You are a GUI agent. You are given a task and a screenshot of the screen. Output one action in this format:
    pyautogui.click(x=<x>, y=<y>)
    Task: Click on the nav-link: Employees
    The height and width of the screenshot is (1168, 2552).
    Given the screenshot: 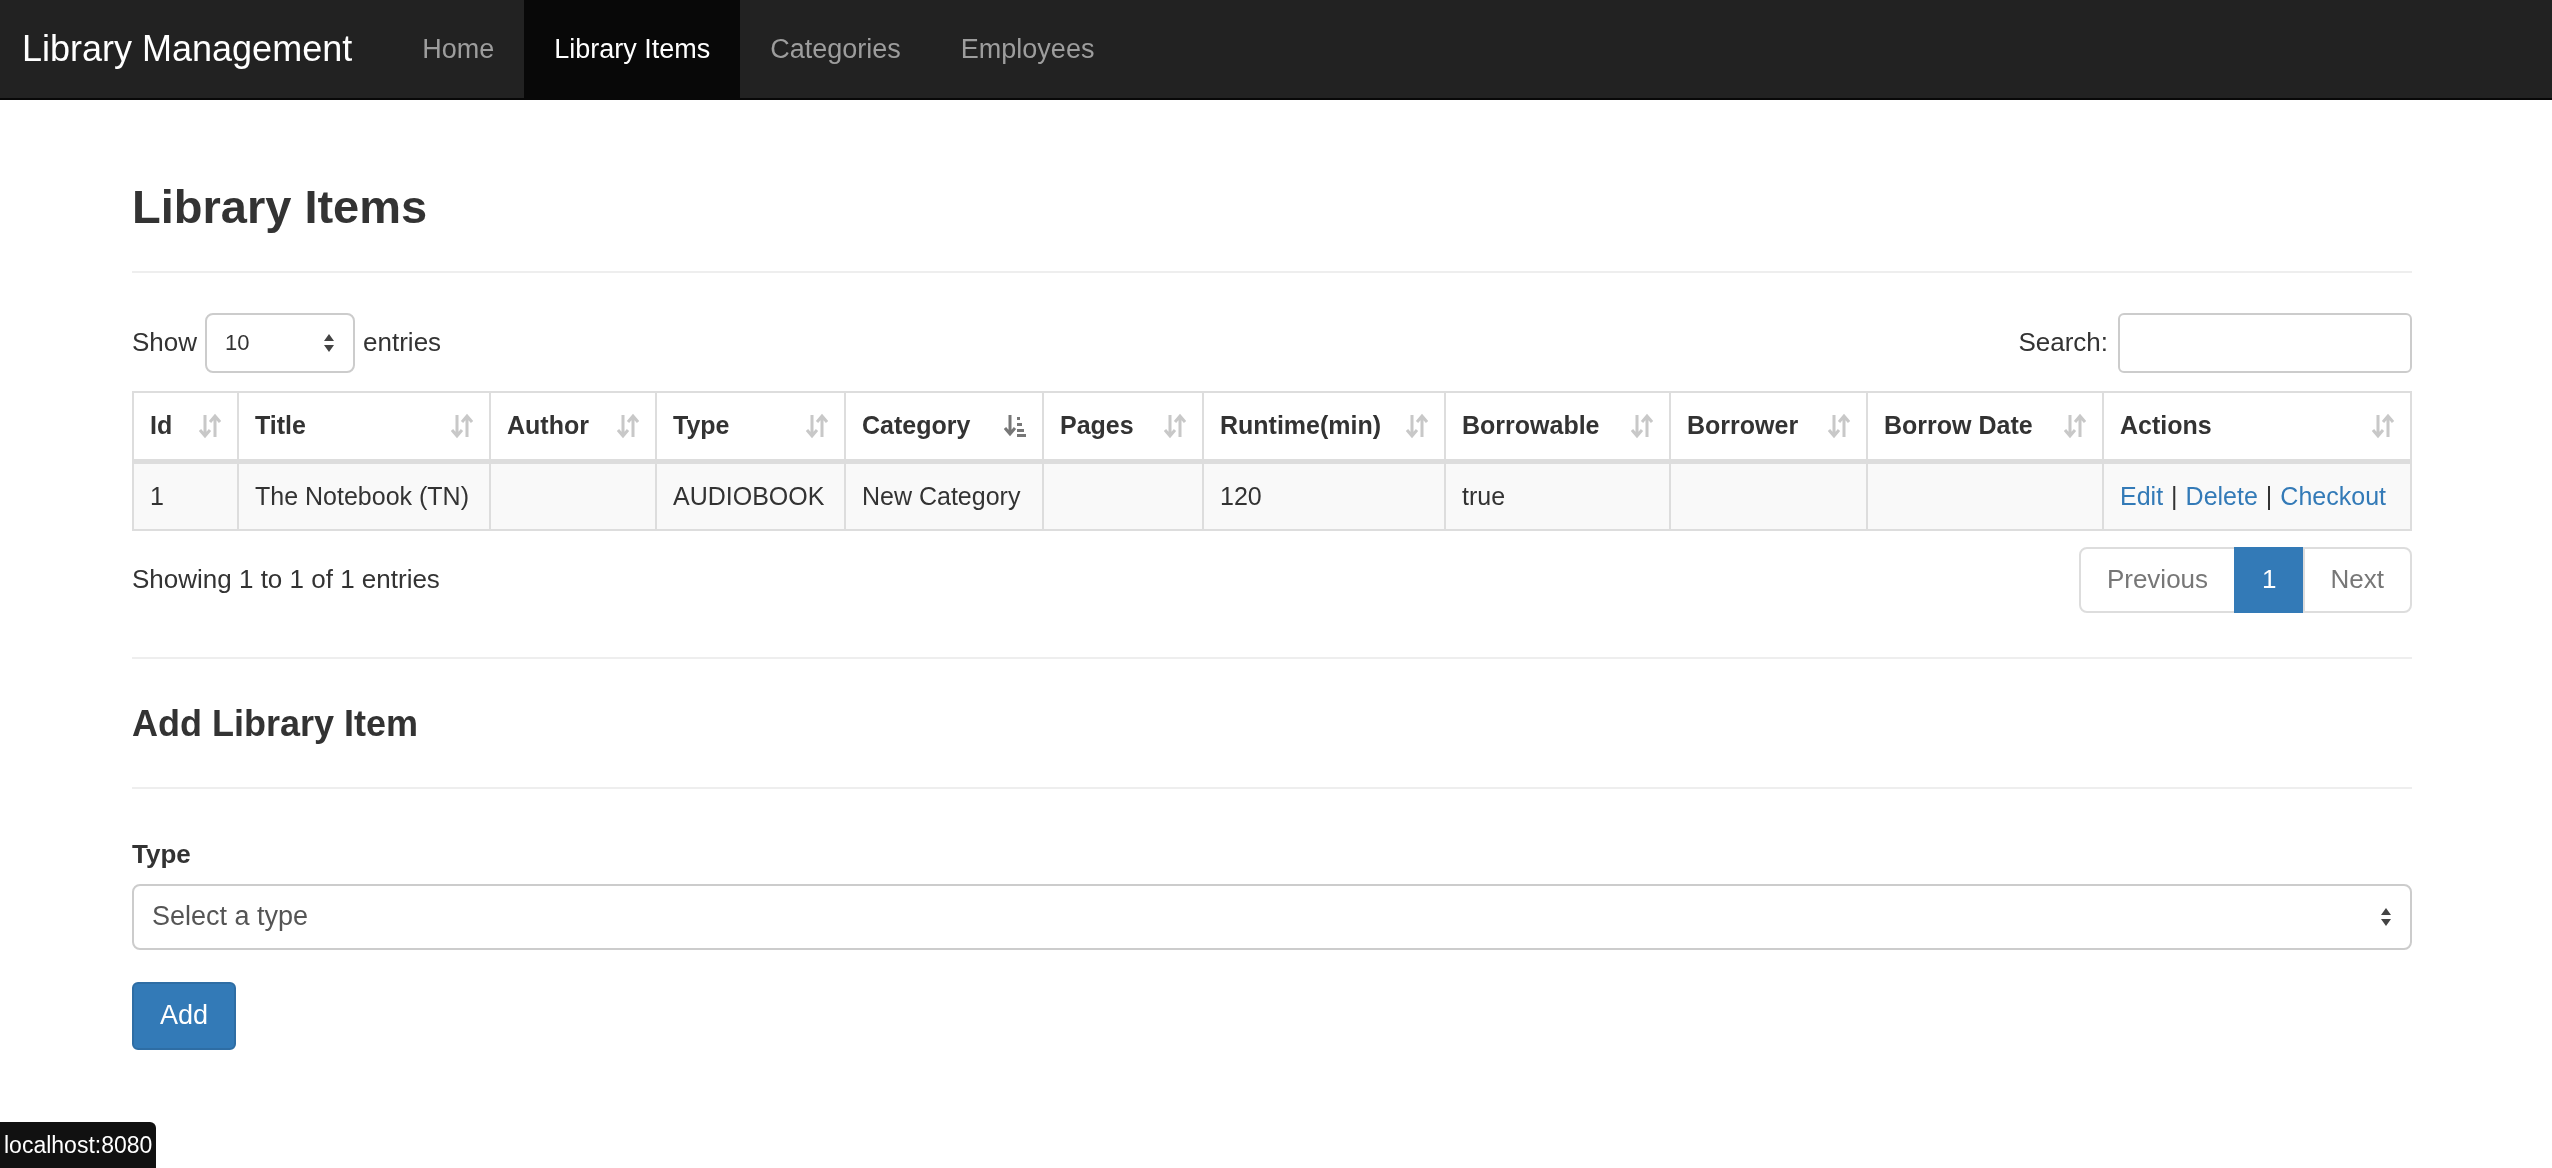 What is the action you would take?
    pyautogui.click(x=1027, y=49)
    